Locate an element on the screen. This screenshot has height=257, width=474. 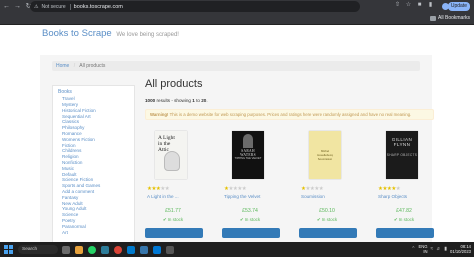
terminal-icon is located at coordinates (170, 249).